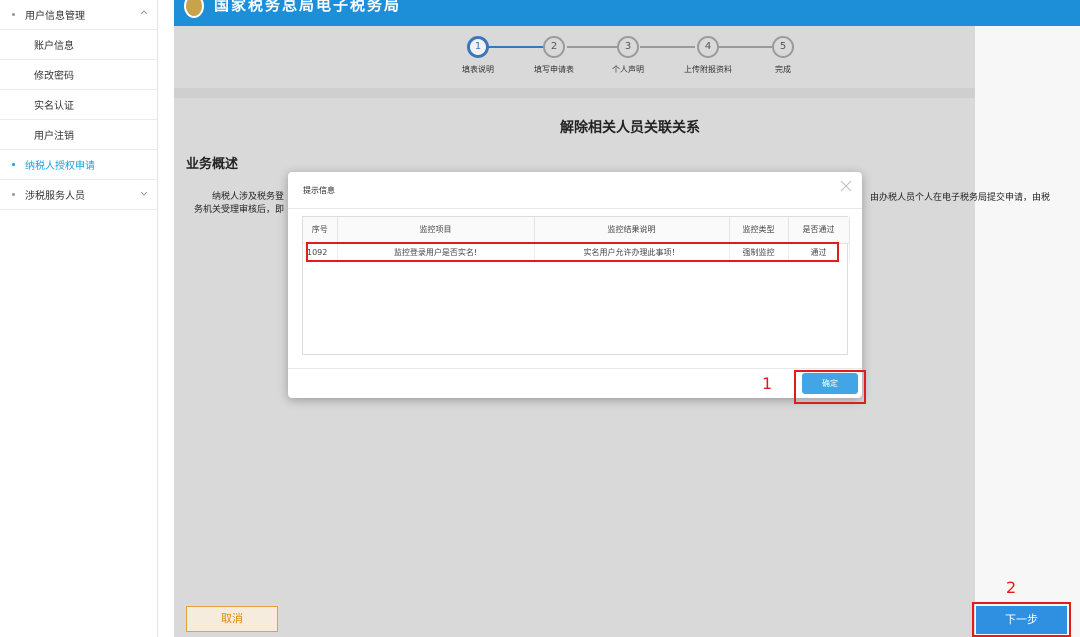 This screenshot has width=1080, height=637. What do you see at coordinates (54, 46) in the screenshot?
I see `sidebar-item-label: 账户信息` at bounding box center [54, 46].